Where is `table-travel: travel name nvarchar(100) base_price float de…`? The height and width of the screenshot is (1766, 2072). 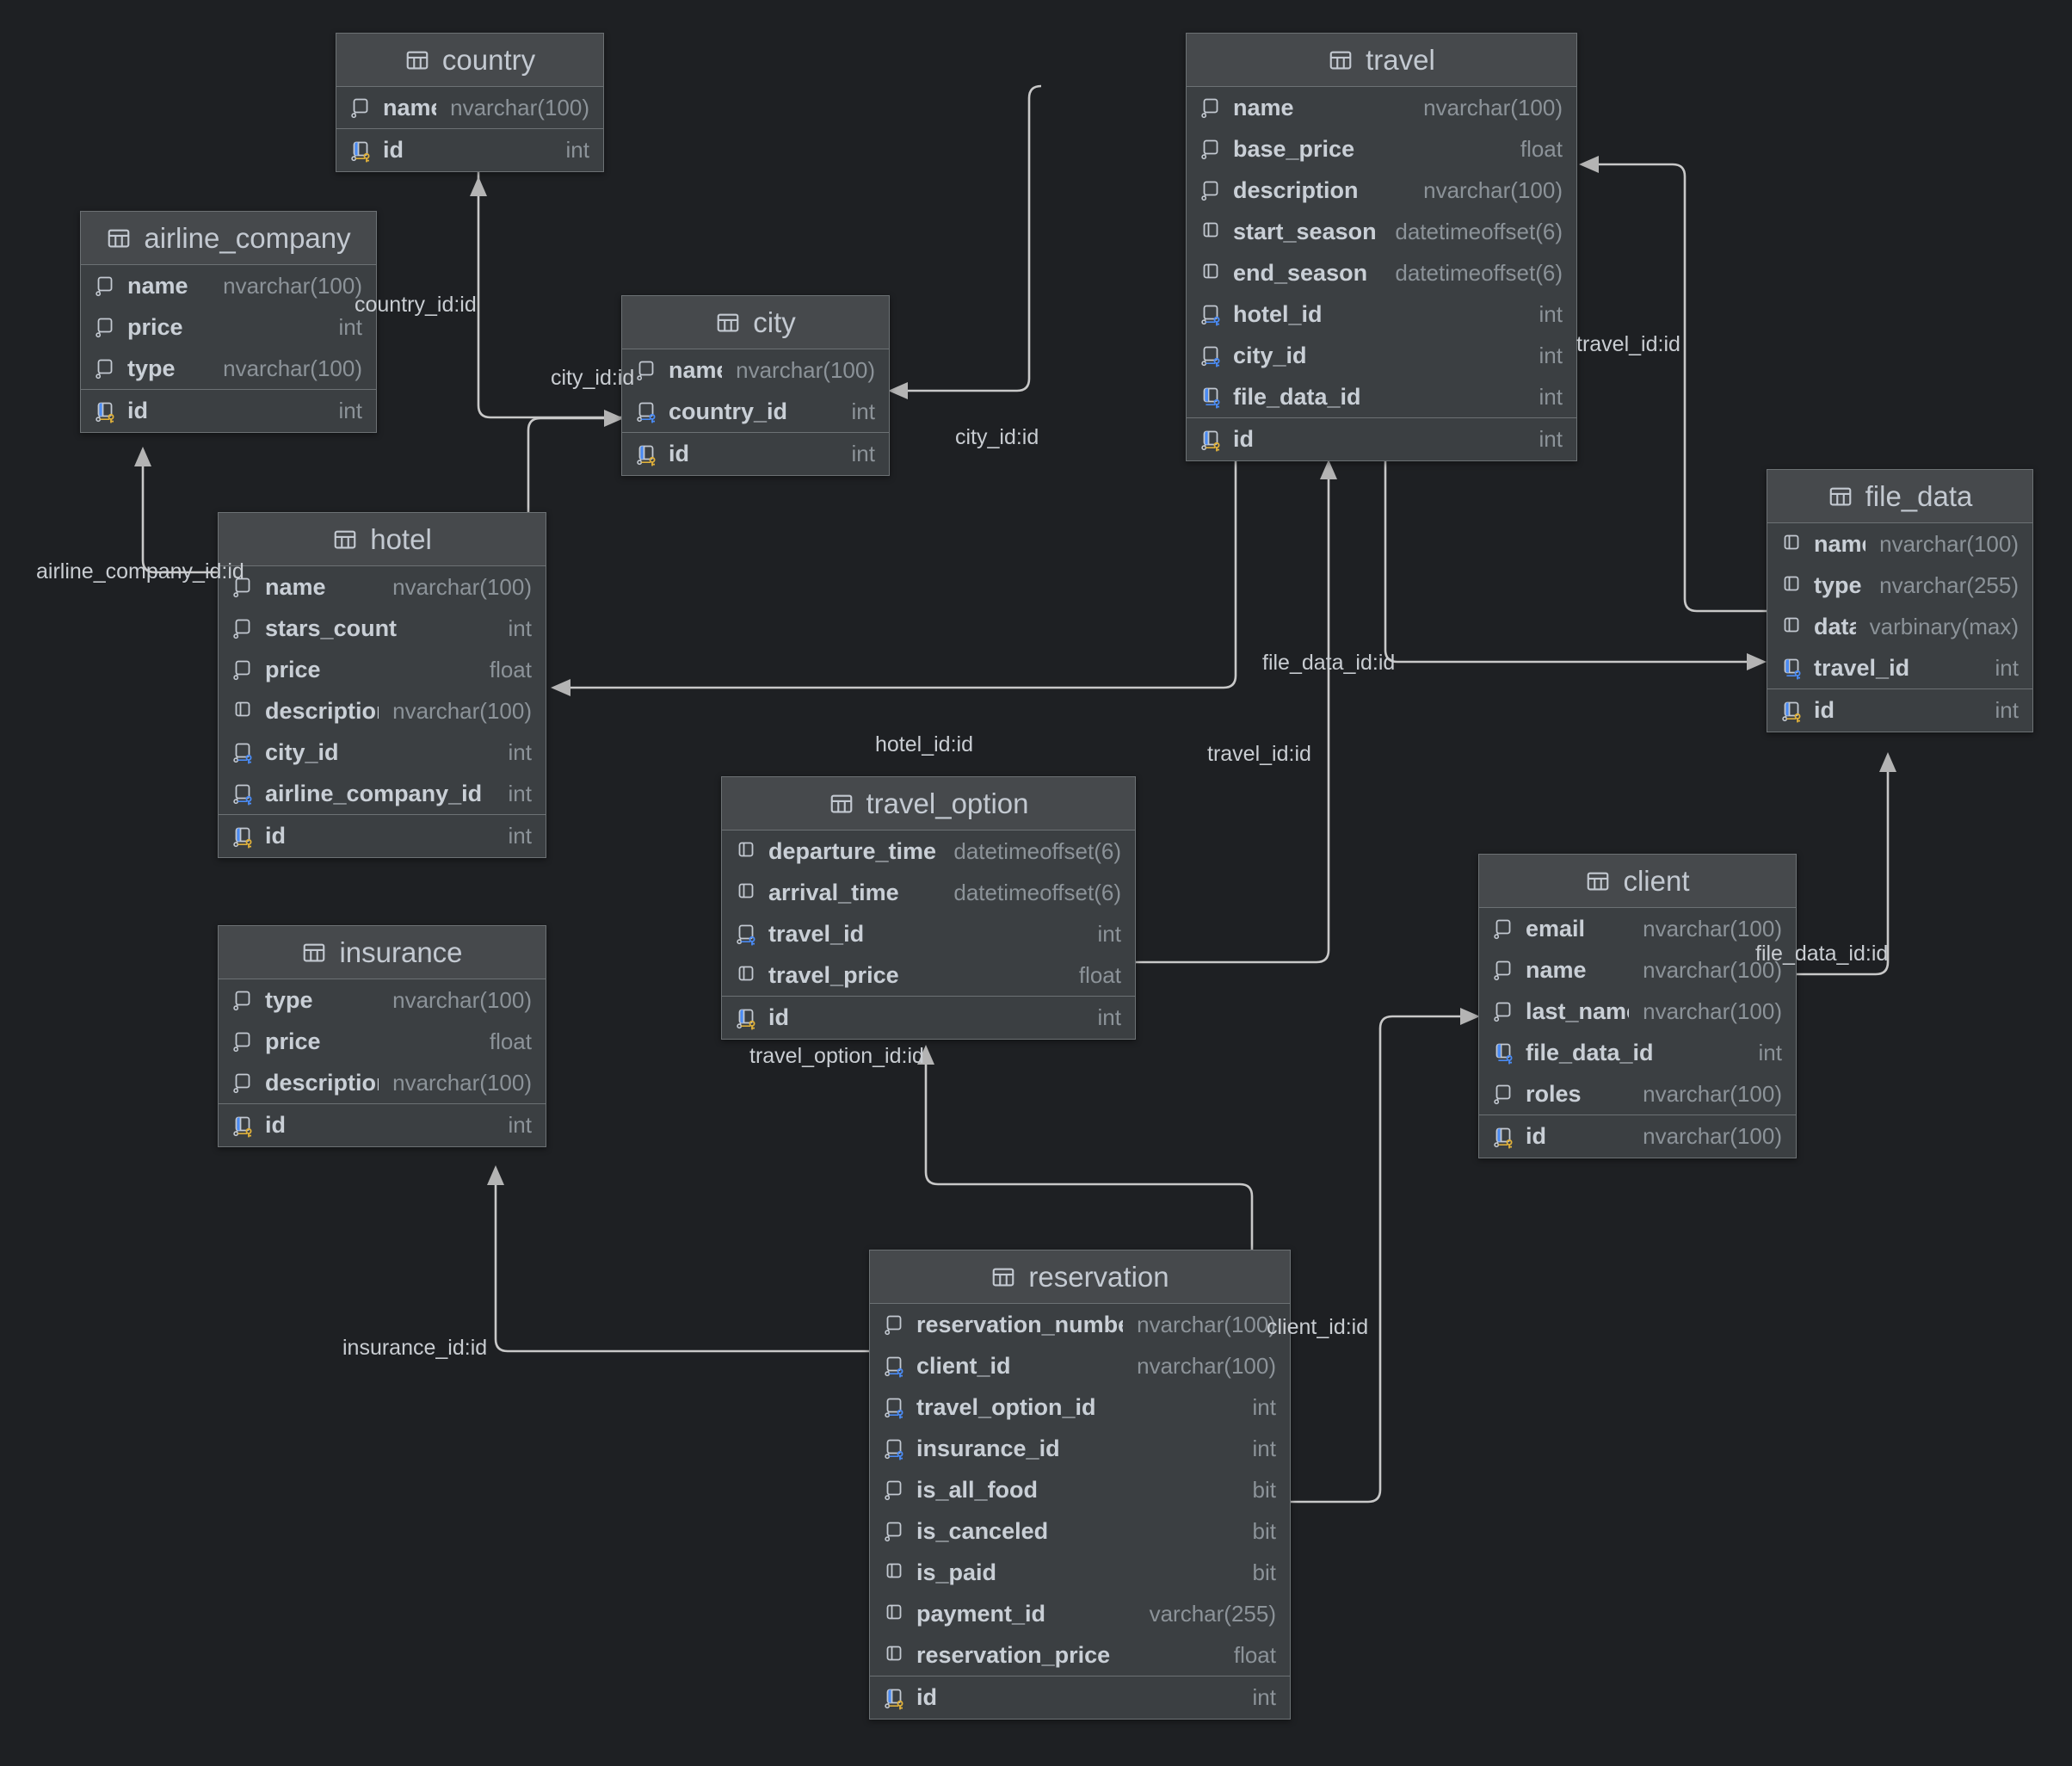
table-travel: travel name nvarchar(100) base_price float de… is located at coordinates (1381, 247).